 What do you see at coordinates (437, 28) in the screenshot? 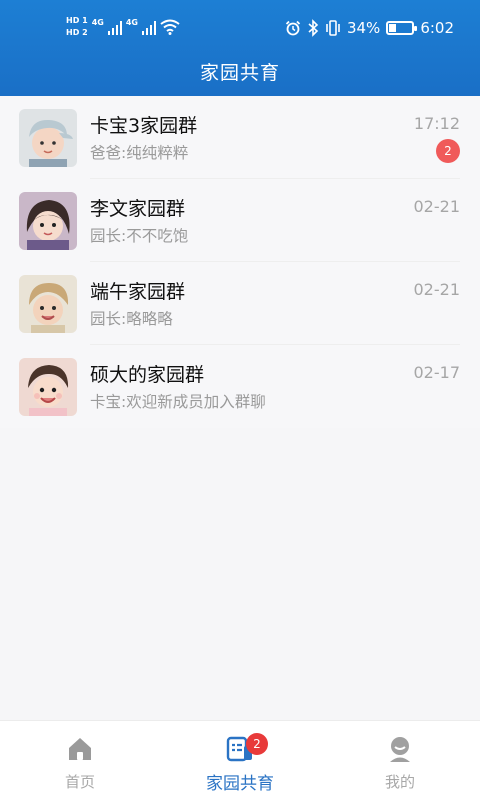
I see `clock: 6:02` at bounding box center [437, 28].